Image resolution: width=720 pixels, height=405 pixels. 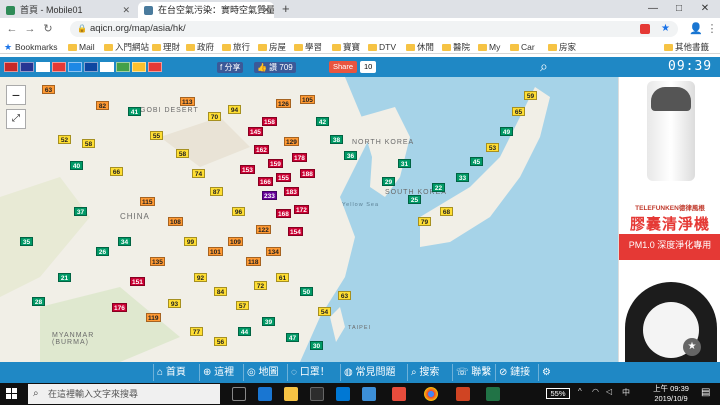 I want to click on aqi-station-marker: 84, so click(x=220, y=291).